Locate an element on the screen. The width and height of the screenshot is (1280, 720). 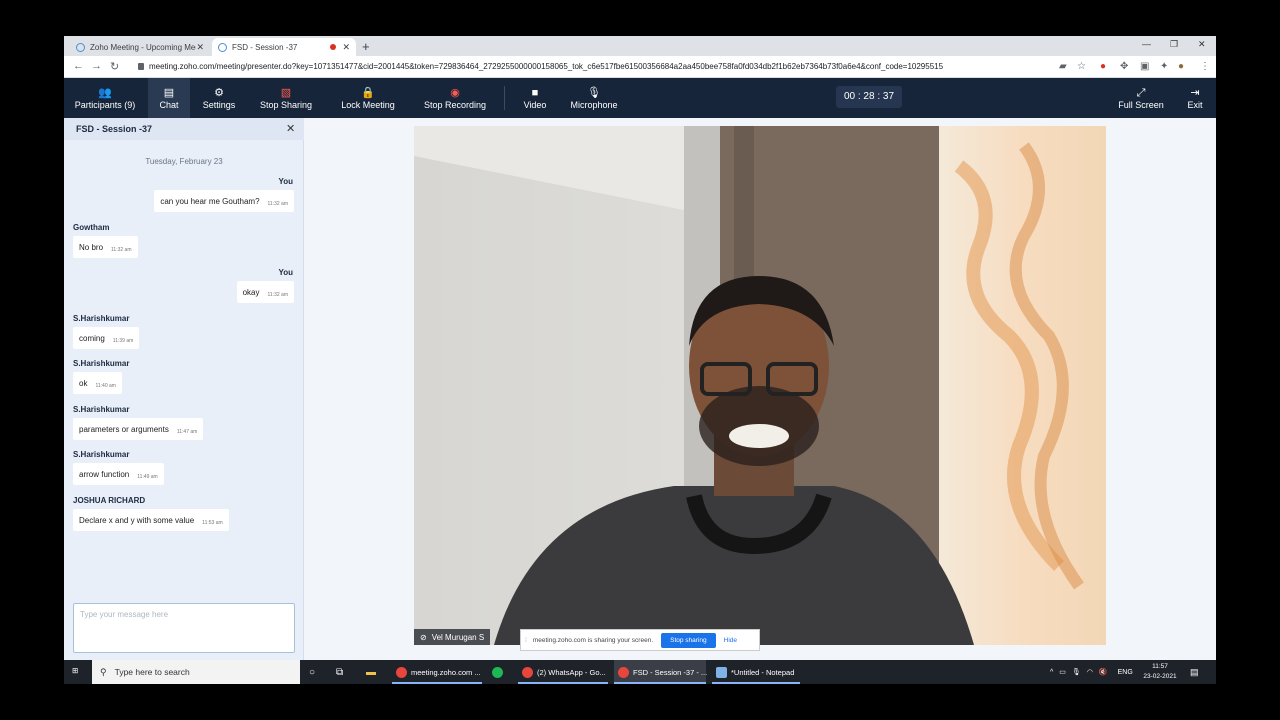
settings-label: Settings is located at coordinates (219, 105).